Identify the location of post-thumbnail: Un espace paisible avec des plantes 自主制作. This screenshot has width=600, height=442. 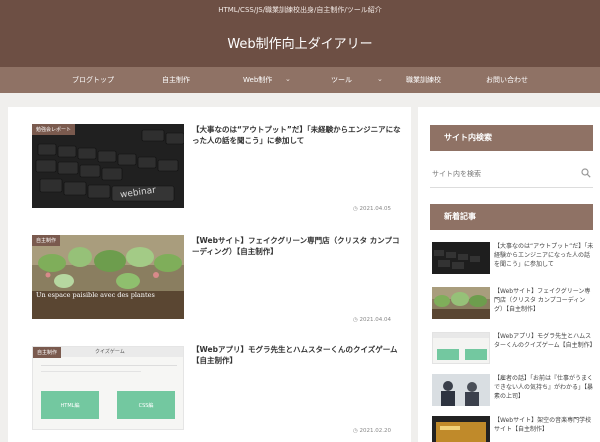
(108, 277).